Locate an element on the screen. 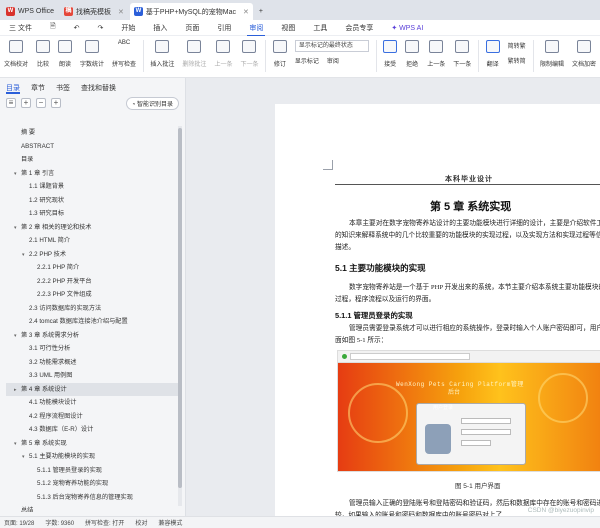 This screenshot has height=528, width=600. next-comment-button: 下一条 is located at coordinates (249, 54).